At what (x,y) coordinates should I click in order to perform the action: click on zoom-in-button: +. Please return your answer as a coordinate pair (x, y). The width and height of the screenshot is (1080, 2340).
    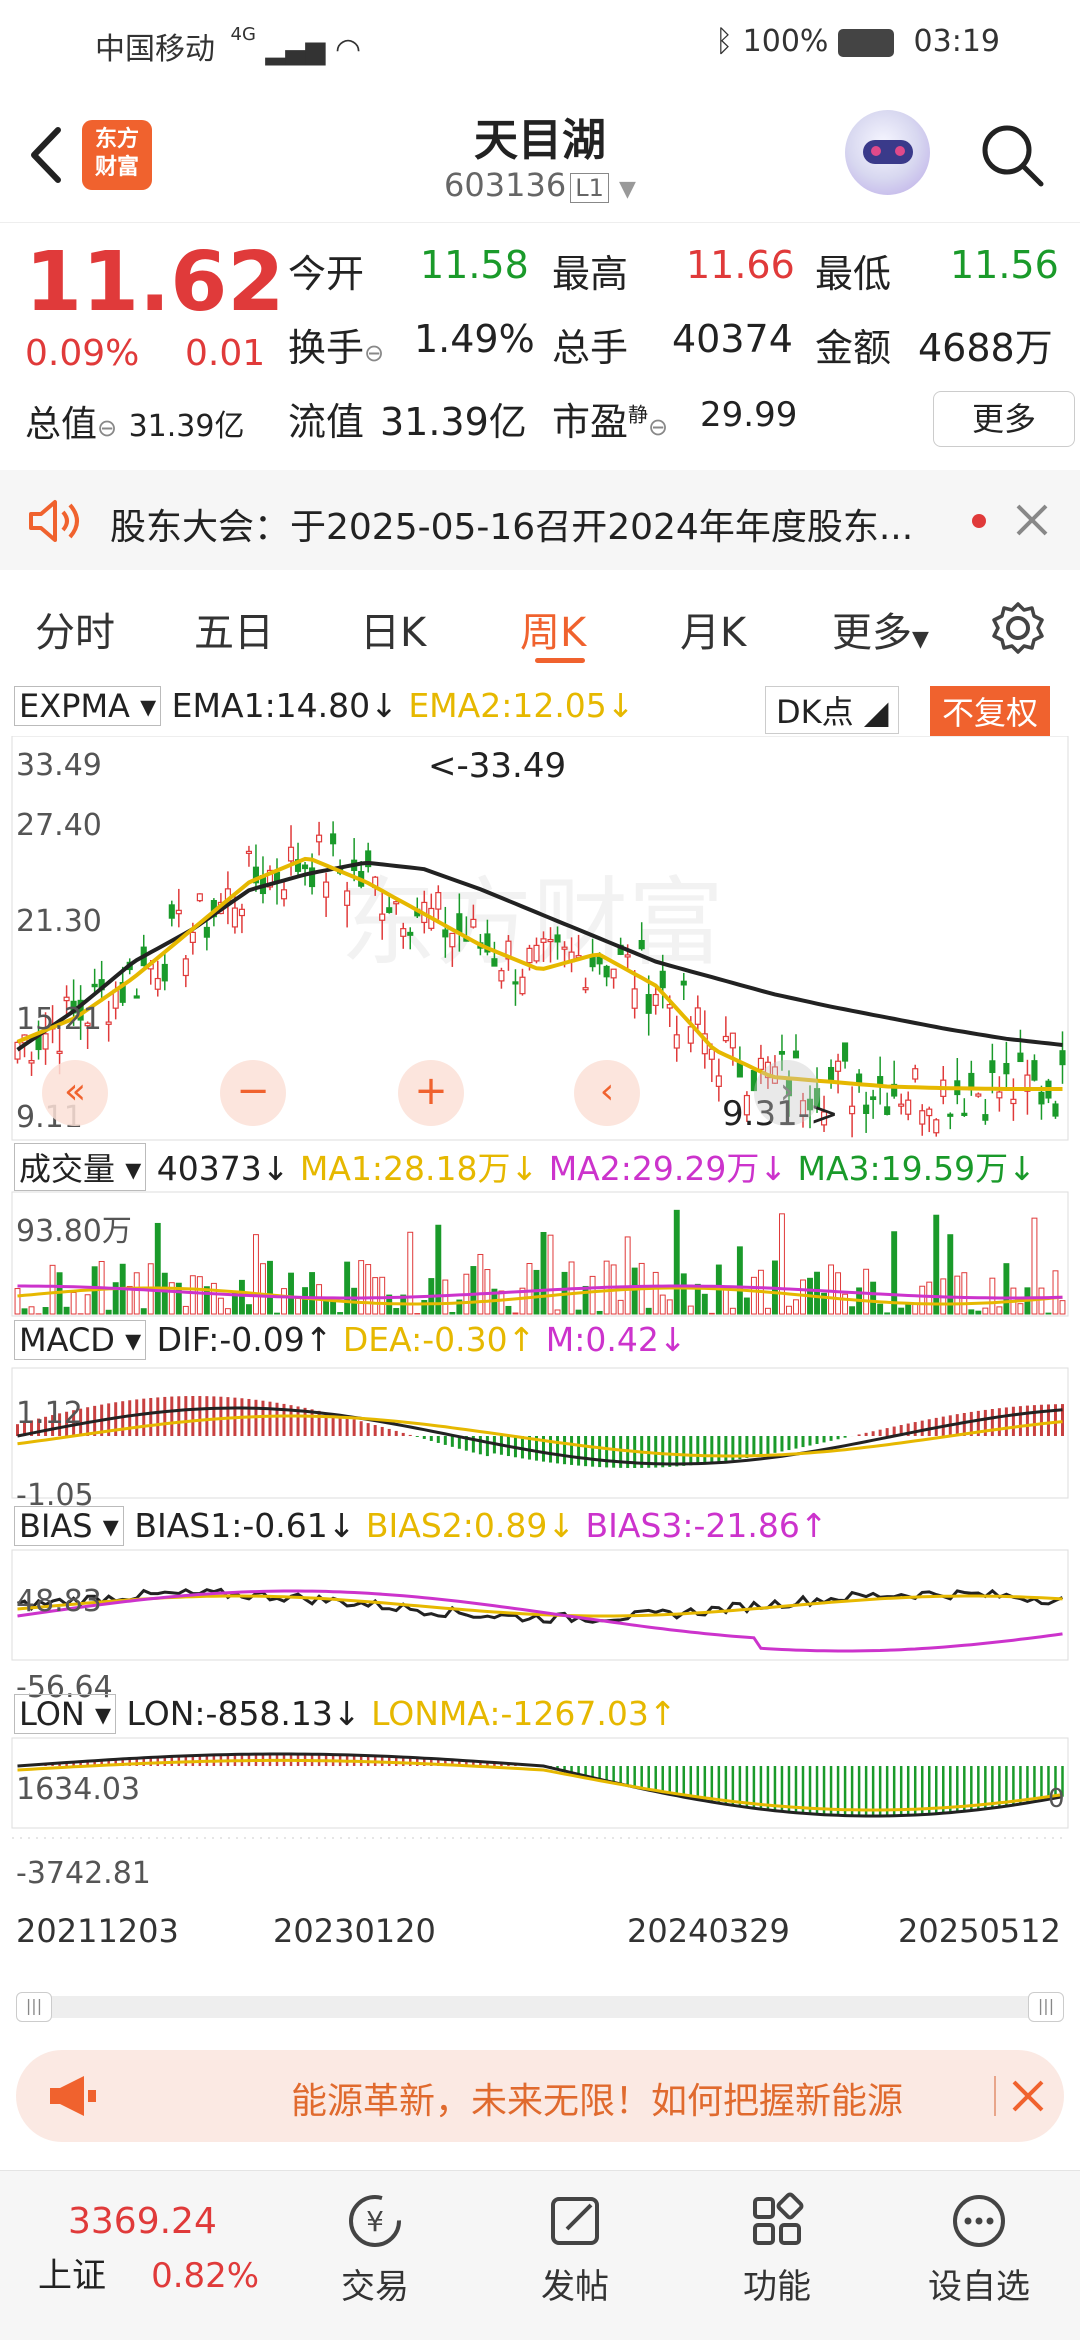
    Looking at the image, I should click on (431, 1093).